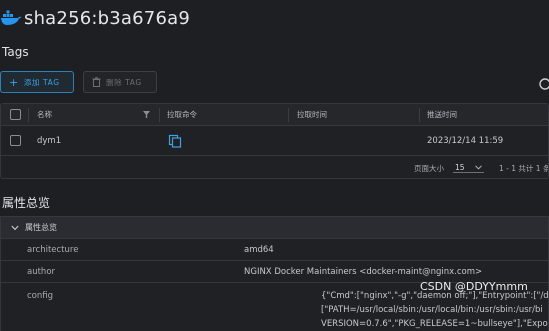  I want to click on trash-icon, so click(96, 82).